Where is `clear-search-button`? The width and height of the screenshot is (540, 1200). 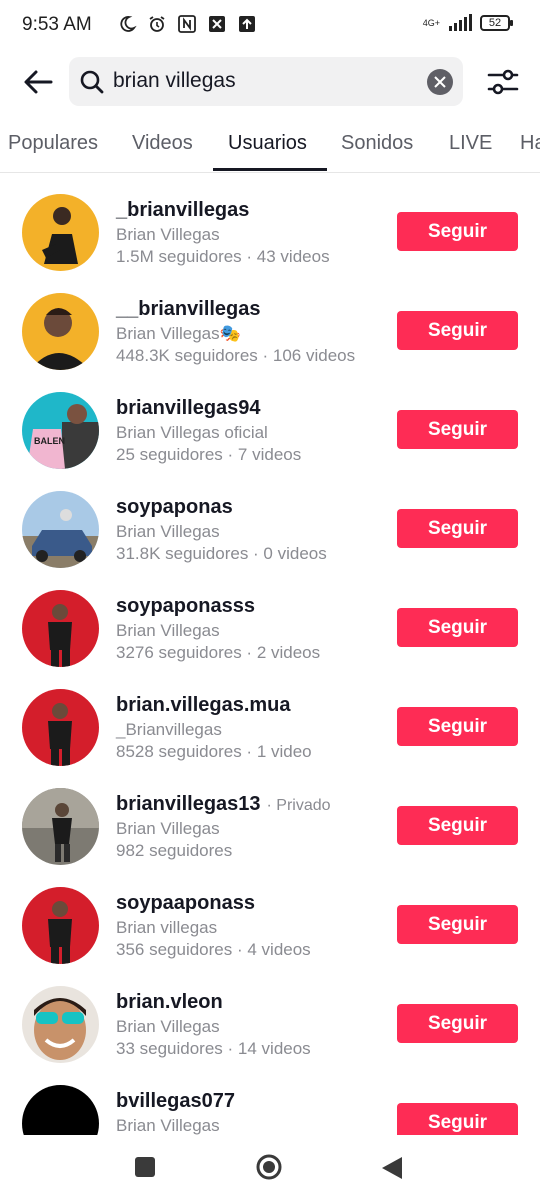
clear-search-button is located at coordinates (440, 82).